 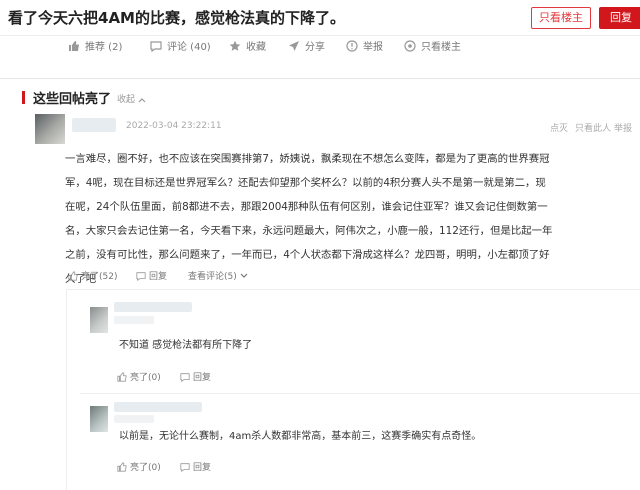 I want to click on collapse-label: 收起, so click(x=126, y=100).